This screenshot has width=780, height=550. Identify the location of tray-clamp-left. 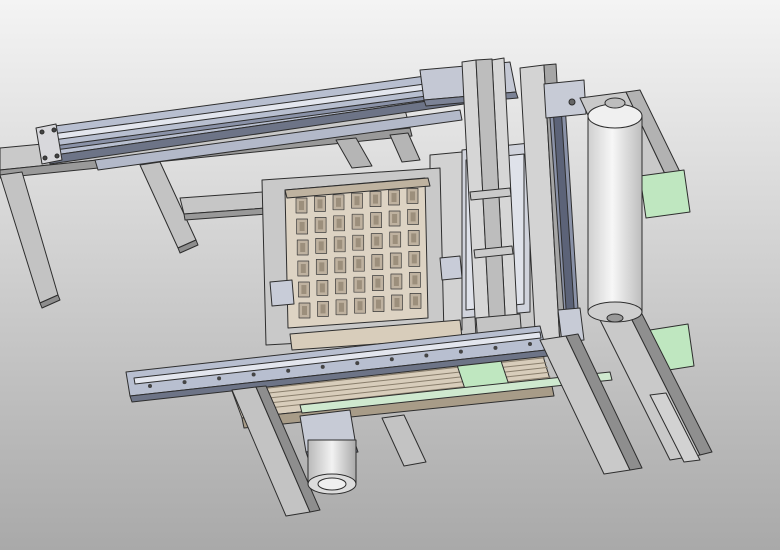
(282, 293).